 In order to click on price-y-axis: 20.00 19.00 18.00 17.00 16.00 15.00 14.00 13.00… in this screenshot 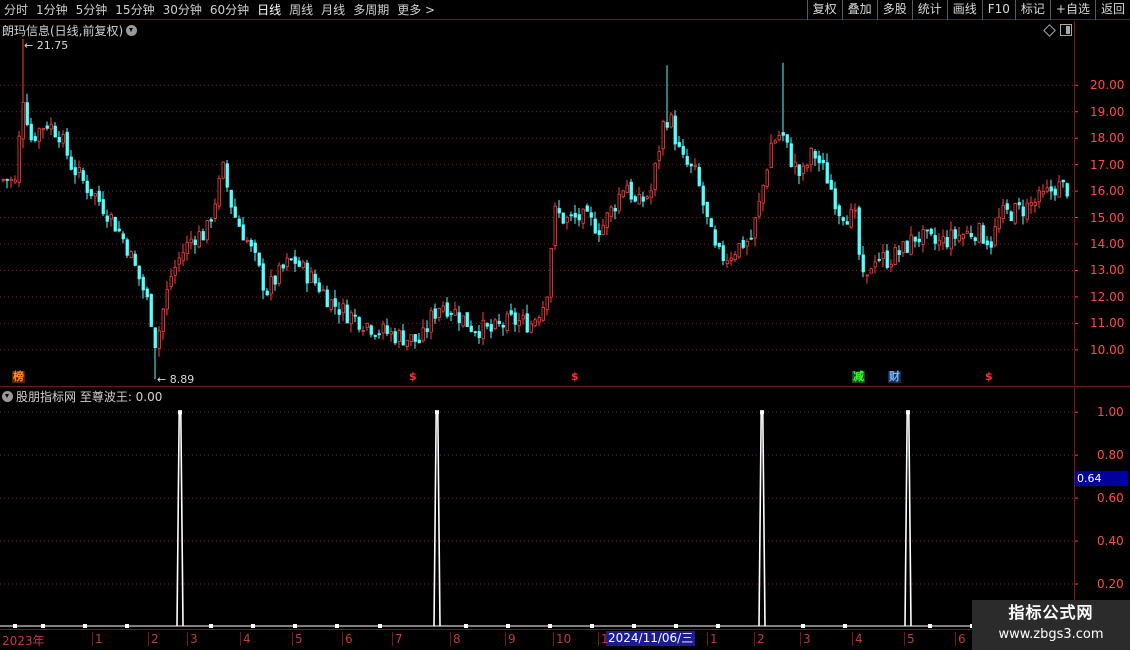, I will do `click(1102, 203)`.